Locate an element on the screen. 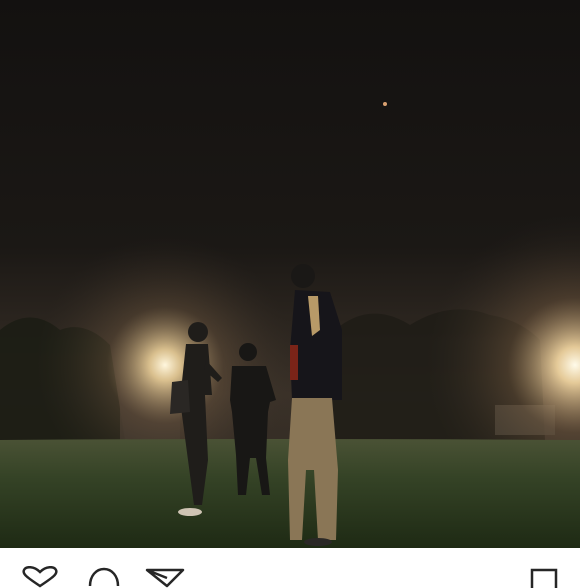  post-action-bar is located at coordinates (290, 568).